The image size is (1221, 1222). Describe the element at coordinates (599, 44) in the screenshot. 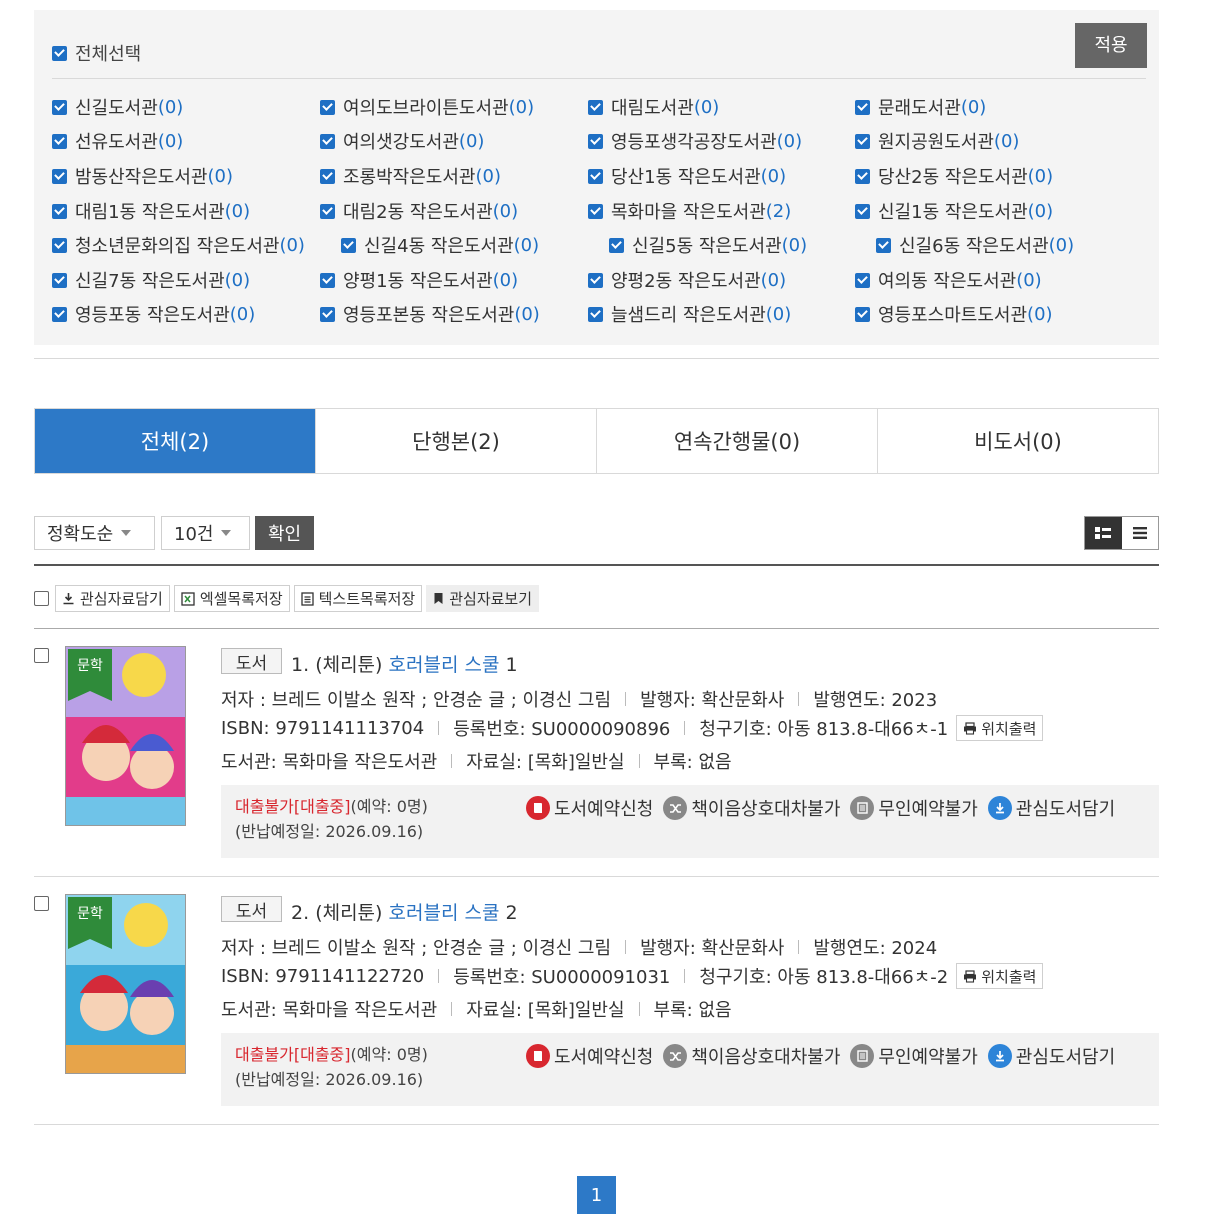

I see `library-filter-header: 전체선택 적용` at that location.